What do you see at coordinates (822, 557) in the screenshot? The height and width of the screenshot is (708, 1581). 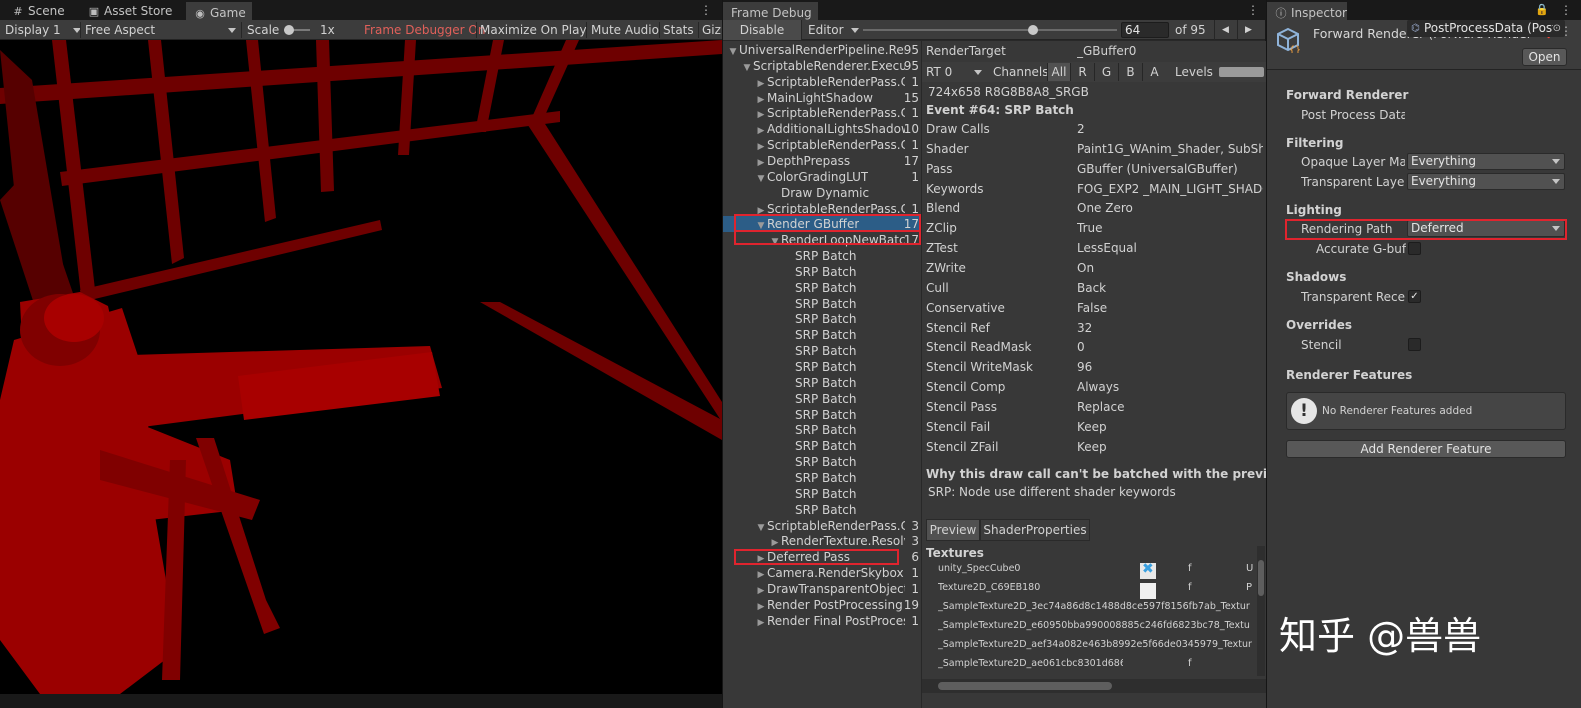 I see `tree-row: ▶ Deferred Pass 6` at bounding box center [822, 557].